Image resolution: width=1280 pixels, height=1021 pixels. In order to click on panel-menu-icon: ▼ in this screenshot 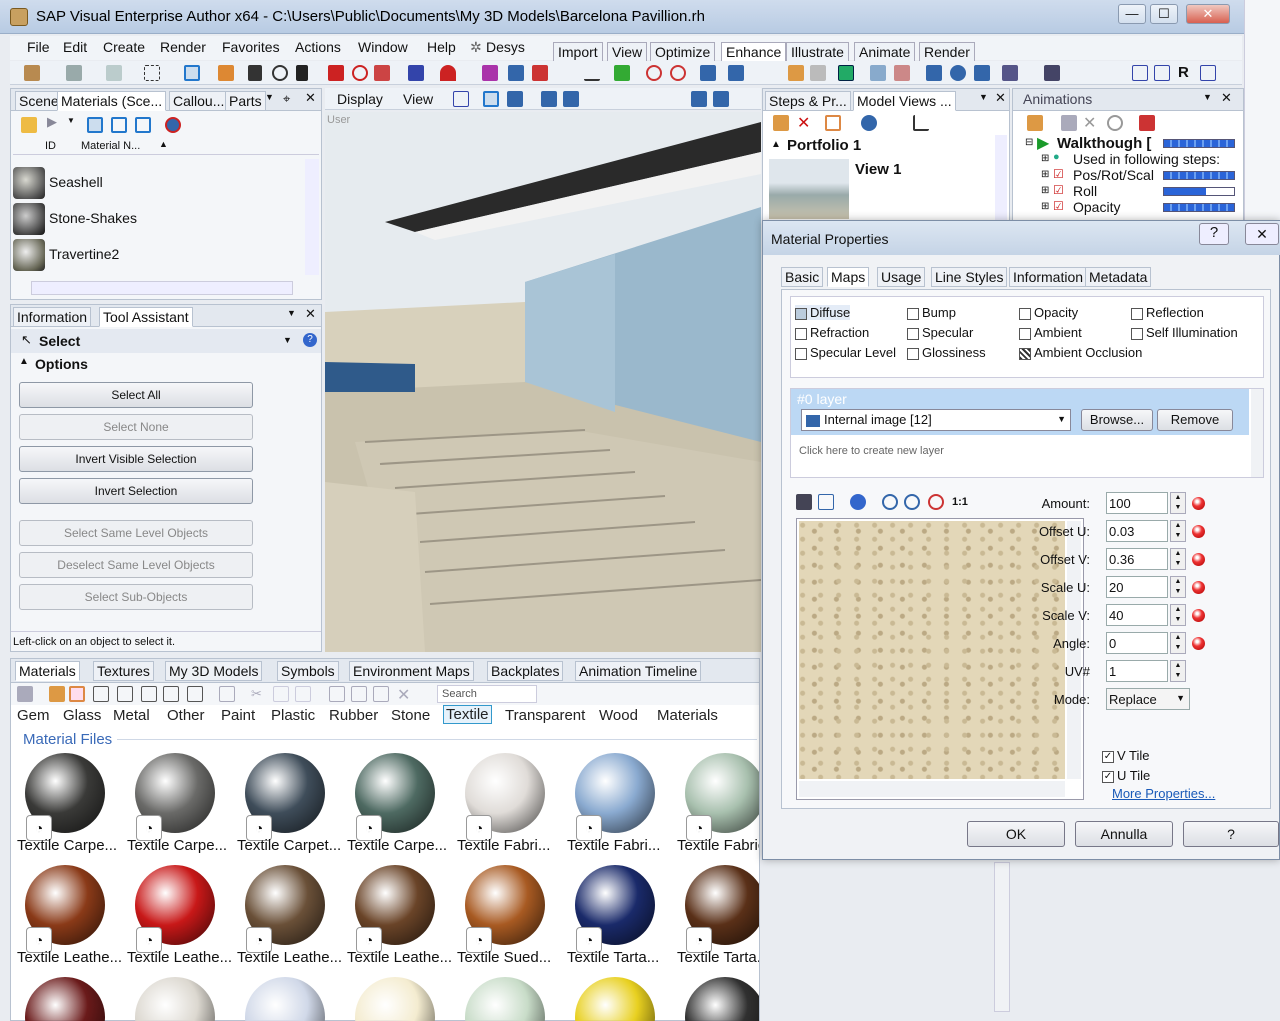, I will do `click(291, 313)`.